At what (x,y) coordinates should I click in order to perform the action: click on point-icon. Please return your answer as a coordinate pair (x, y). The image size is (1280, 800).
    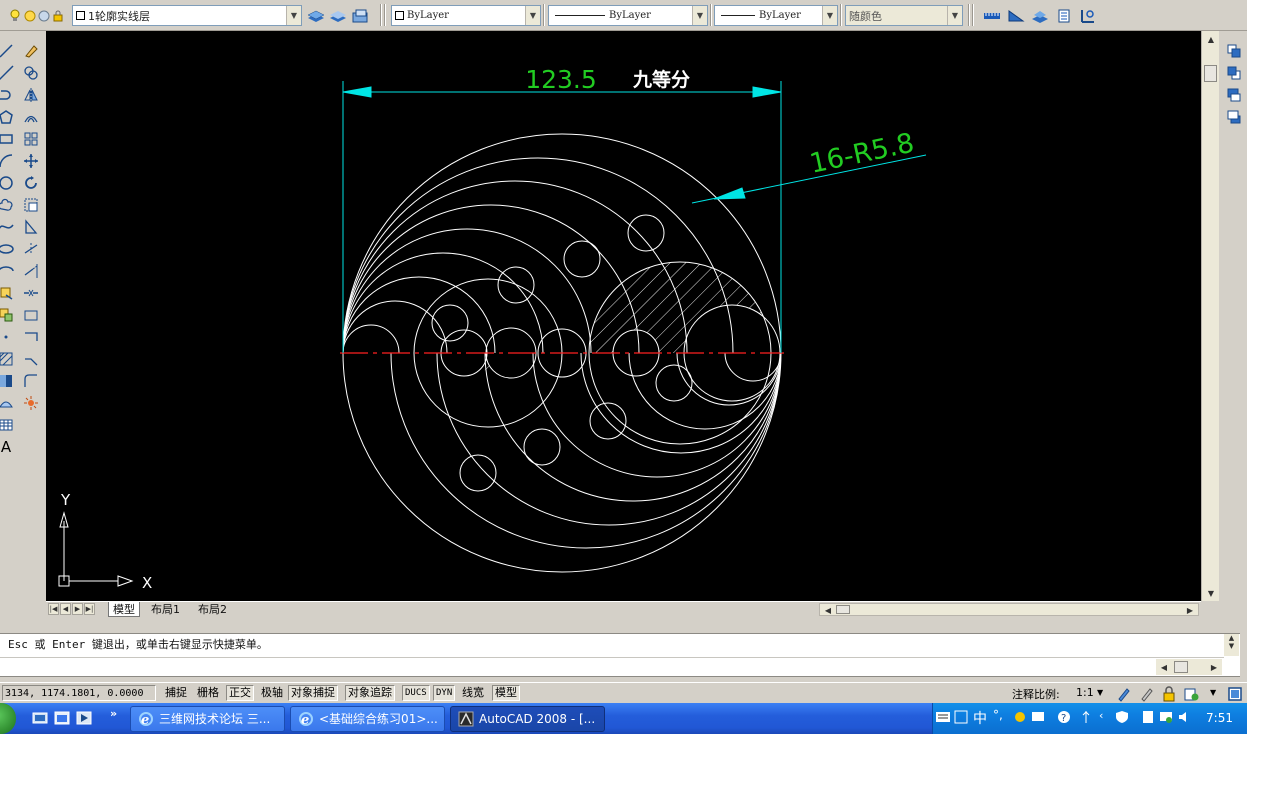
    Looking at the image, I should click on (8, 337).